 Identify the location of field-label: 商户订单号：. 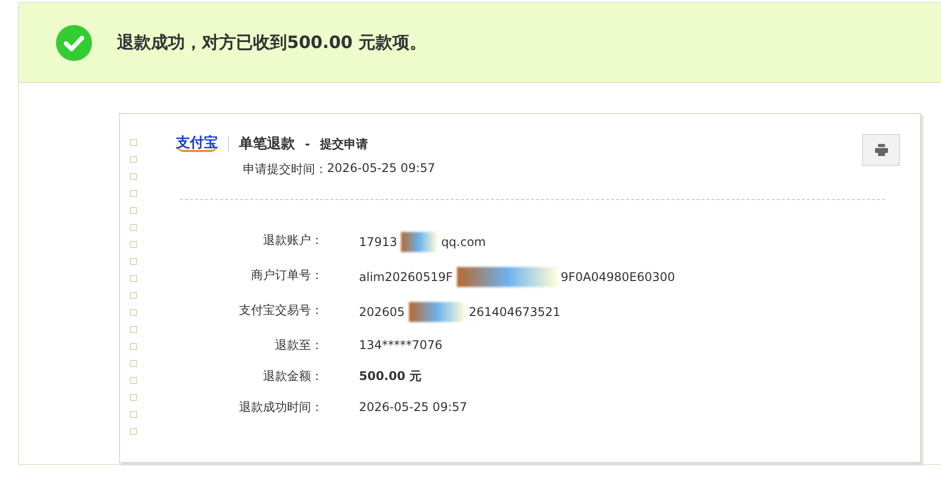
(286, 275).